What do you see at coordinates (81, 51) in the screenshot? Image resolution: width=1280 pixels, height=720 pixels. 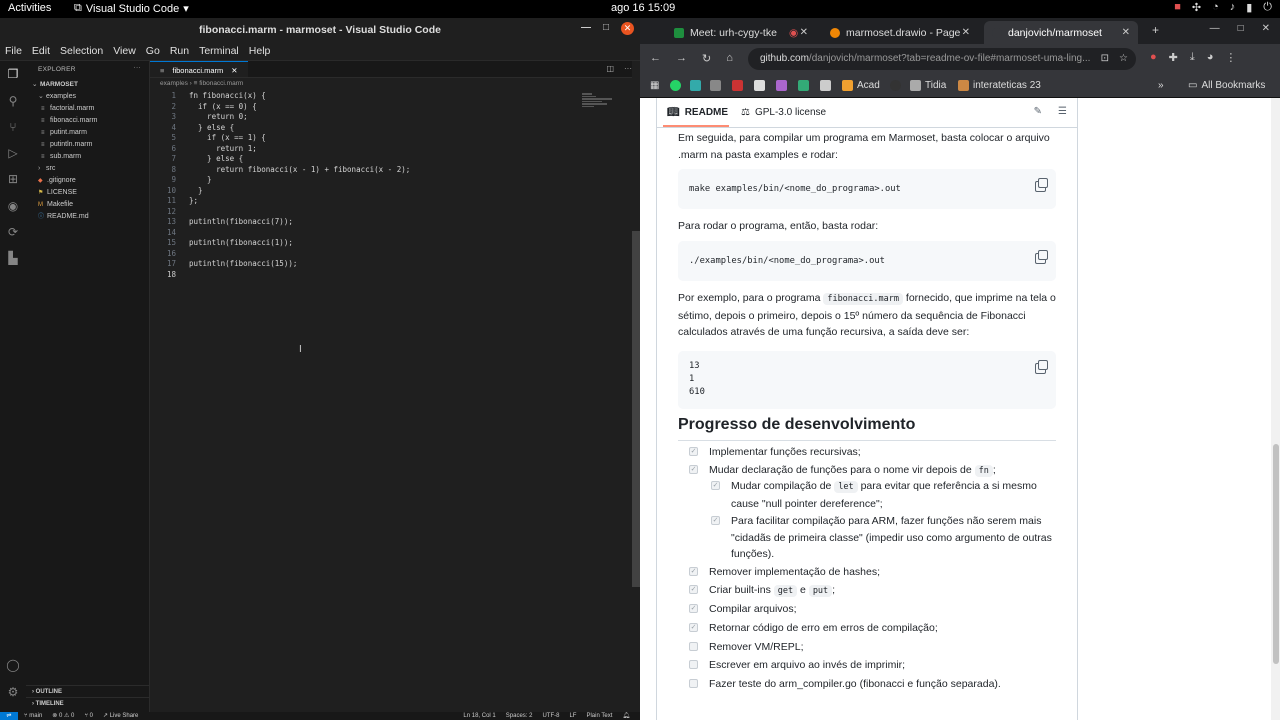 I see `menu-selection: Selection` at bounding box center [81, 51].